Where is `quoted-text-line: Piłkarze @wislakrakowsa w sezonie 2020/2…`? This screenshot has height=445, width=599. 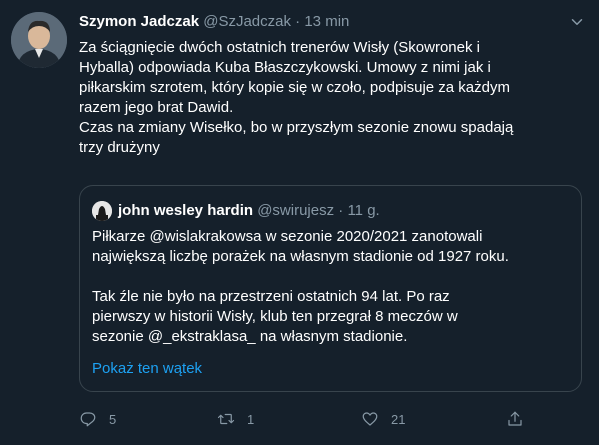
quoted-text-line: Piłkarze @wislakrakowsa w sezonie 2020/2… is located at coordinates (287, 236).